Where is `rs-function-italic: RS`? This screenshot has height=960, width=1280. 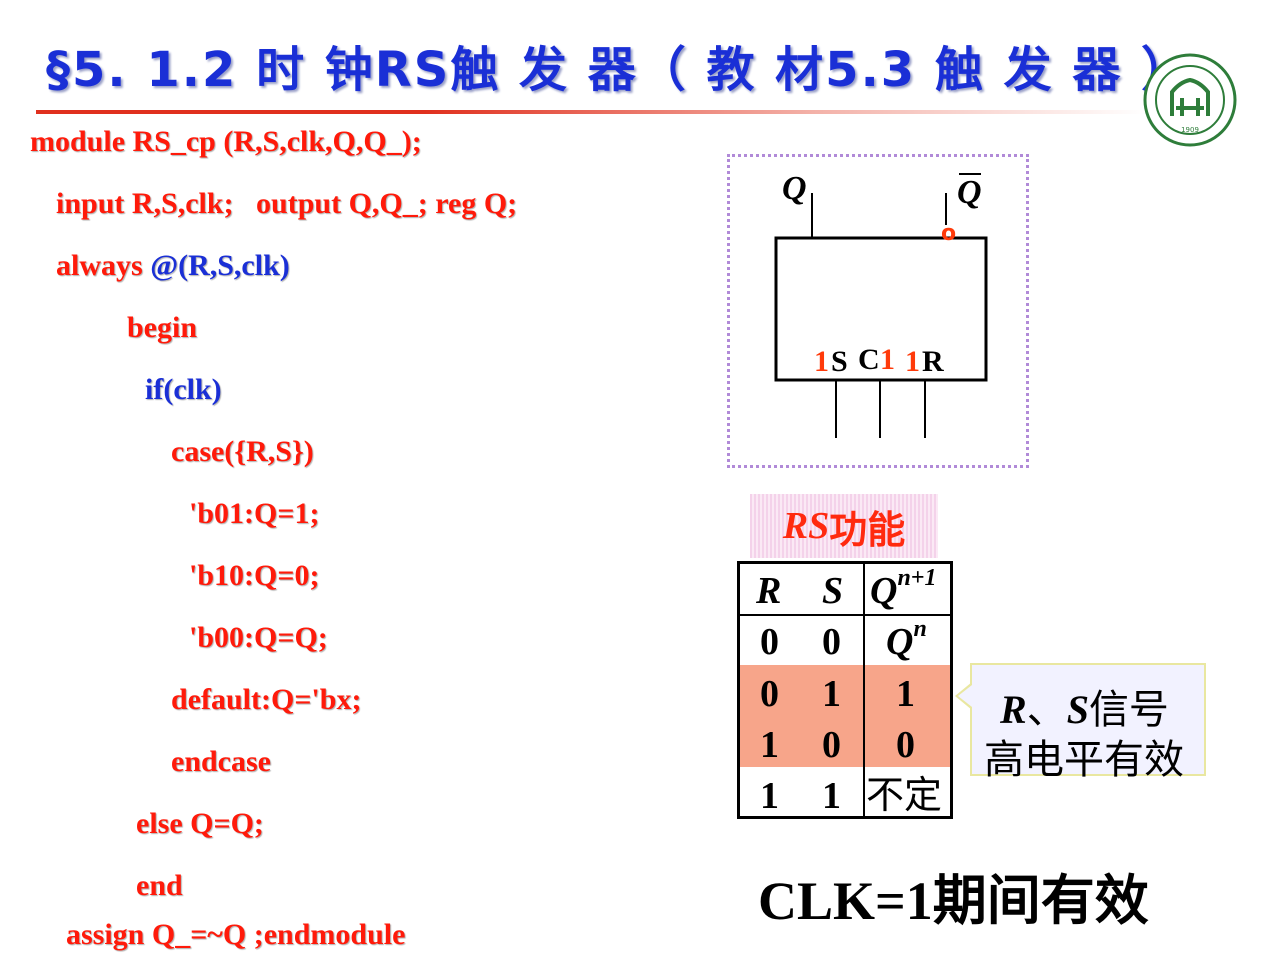 rs-function-italic: RS is located at coordinates (806, 526).